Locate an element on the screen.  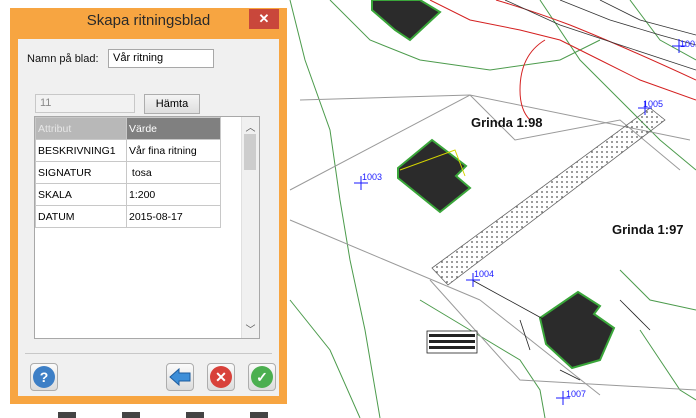
table-header-row: Attribut Värde is located at coordinates (128, 128).